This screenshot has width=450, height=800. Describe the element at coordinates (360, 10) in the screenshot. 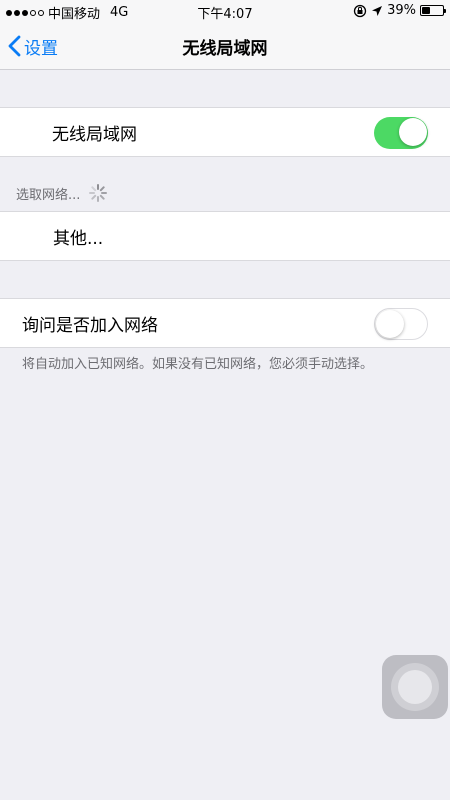

I see `orientation-lock-icon` at that location.